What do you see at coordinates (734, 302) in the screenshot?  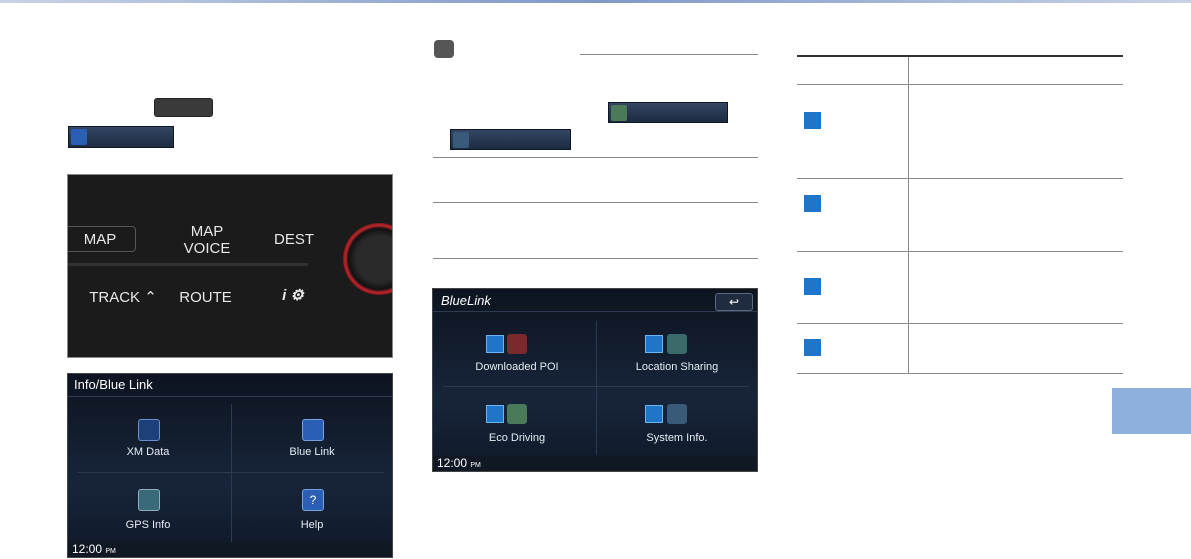 I see `back-arrow-icon: ↩` at bounding box center [734, 302].